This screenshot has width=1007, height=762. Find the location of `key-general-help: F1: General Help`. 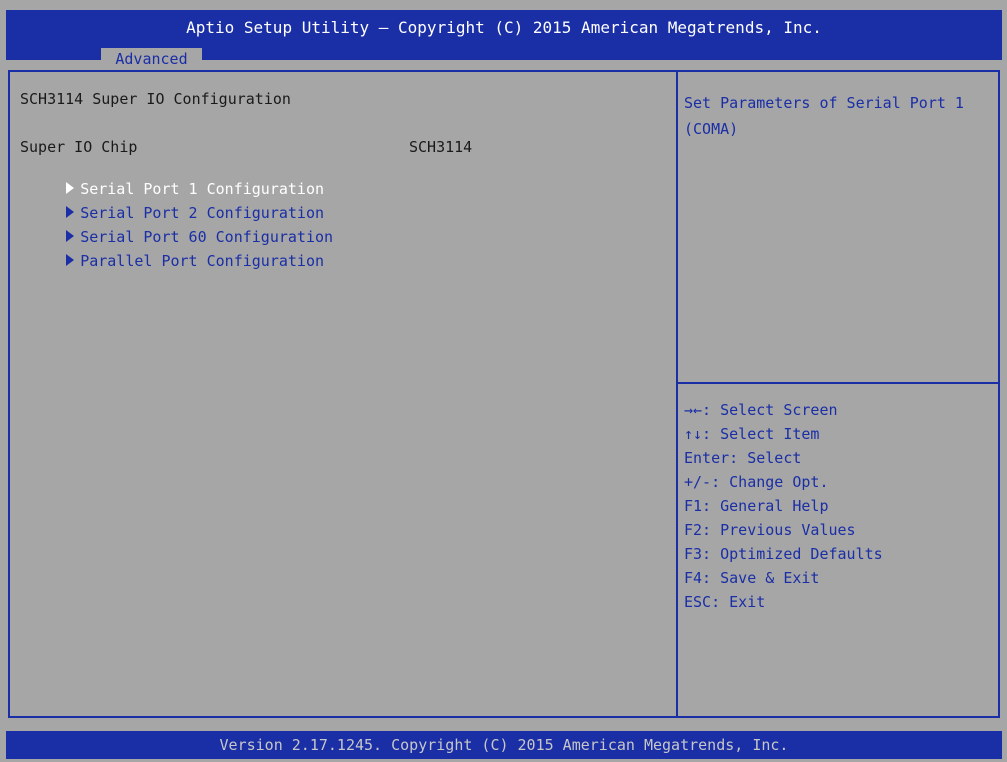

key-general-help: F1: General Help is located at coordinates (756, 506).